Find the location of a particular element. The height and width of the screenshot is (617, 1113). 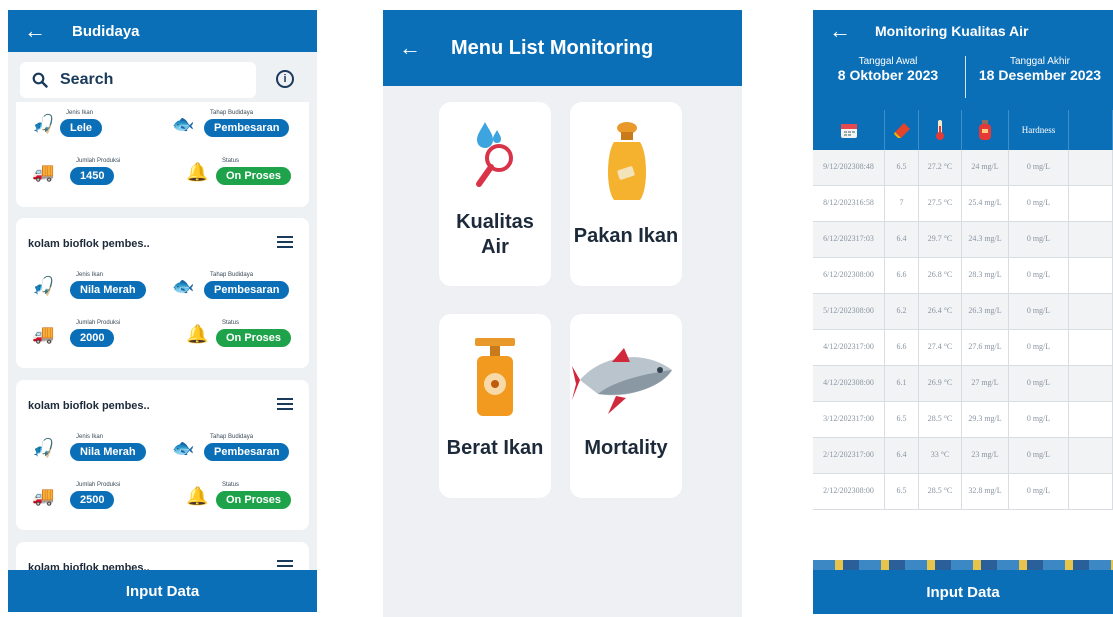

date-cell: 2/12/2023 17:00 is located at coordinates (849, 455).